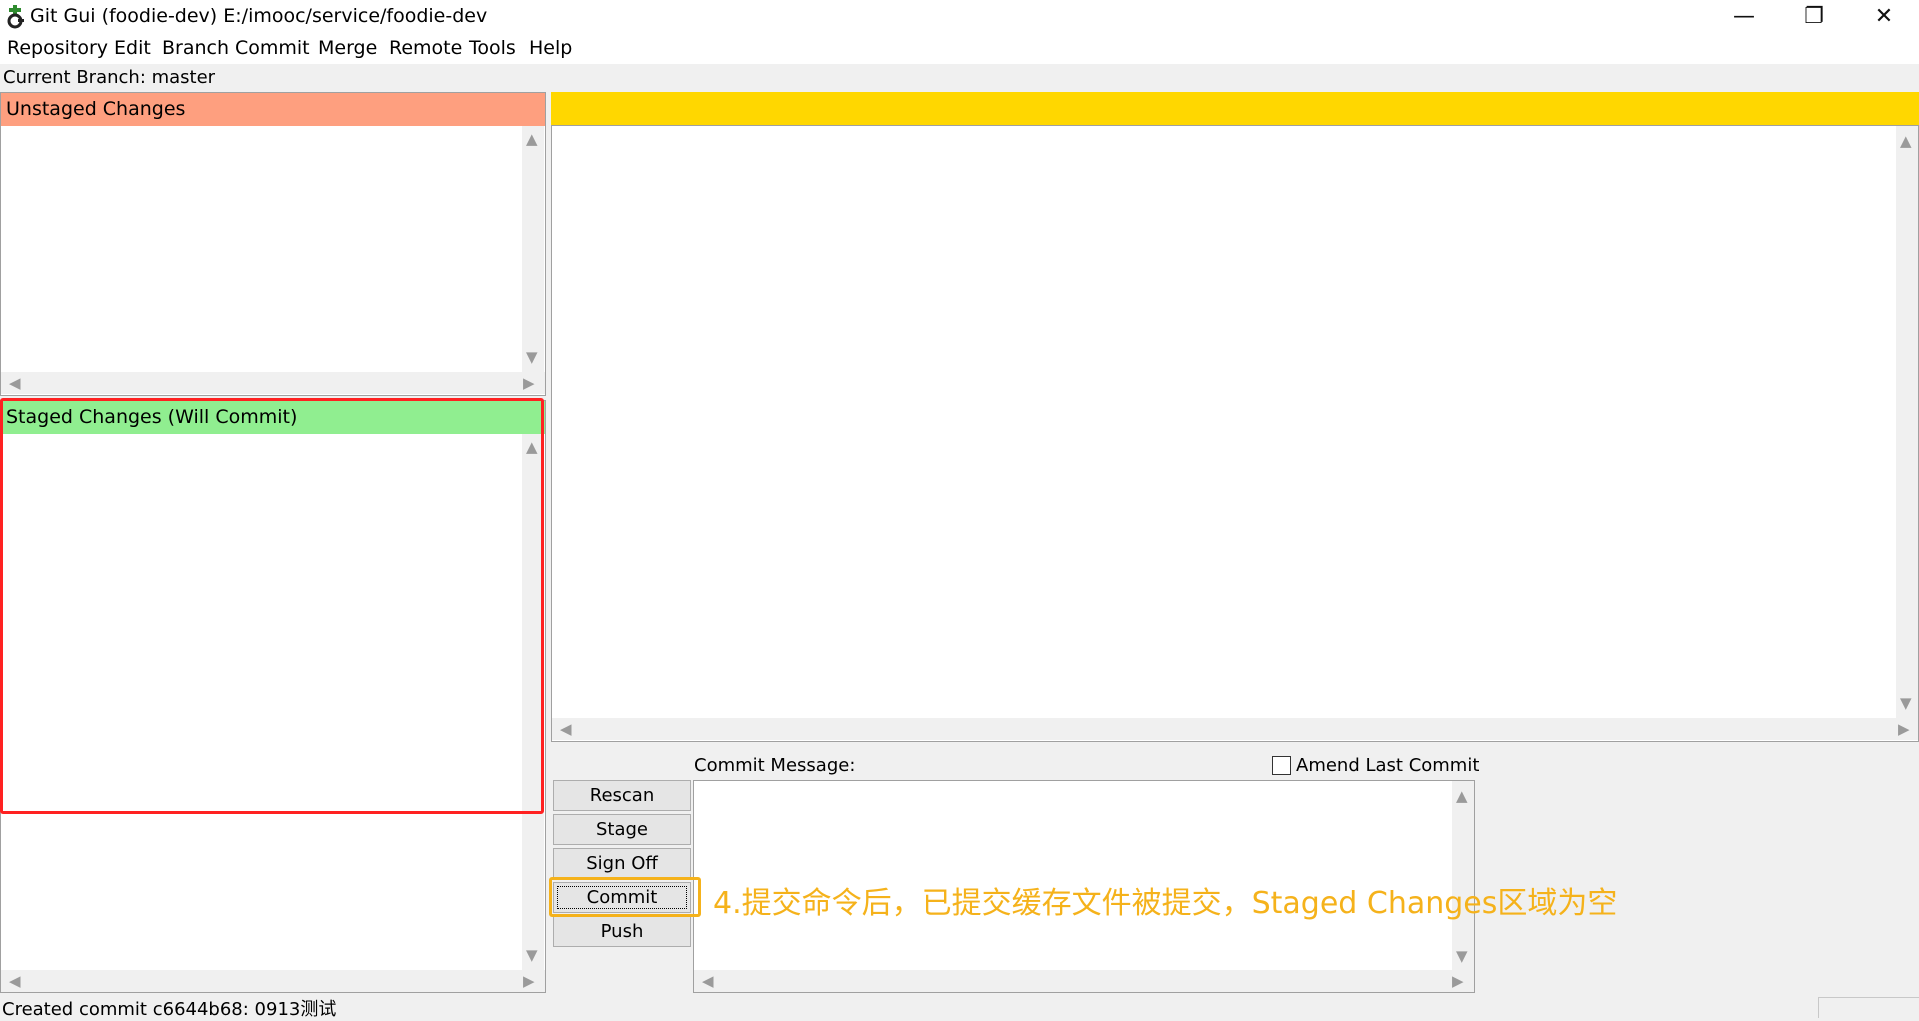  I want to click on diff-vertical-scrollbar: ▲ ▼, so click(1907, 422).